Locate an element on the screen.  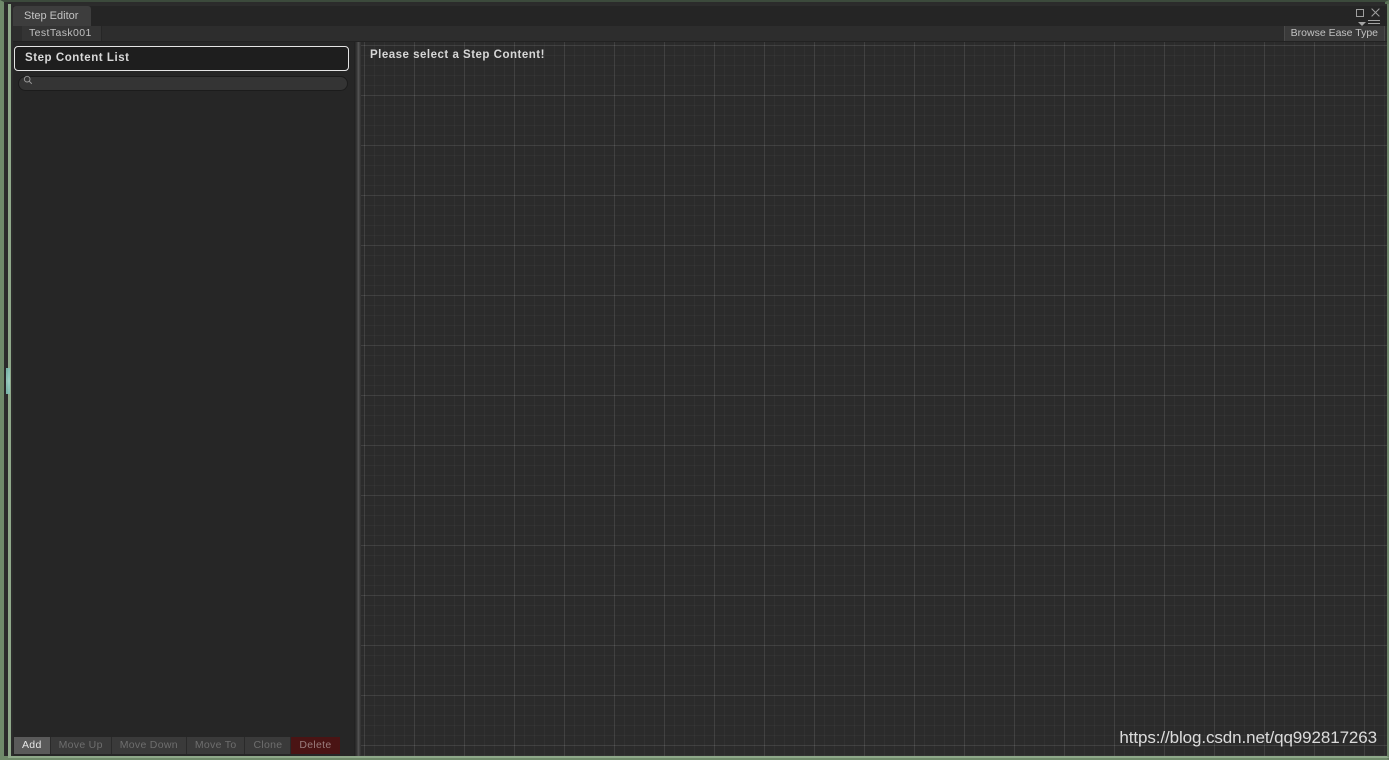
search-input is located at coordinates (183, 83).